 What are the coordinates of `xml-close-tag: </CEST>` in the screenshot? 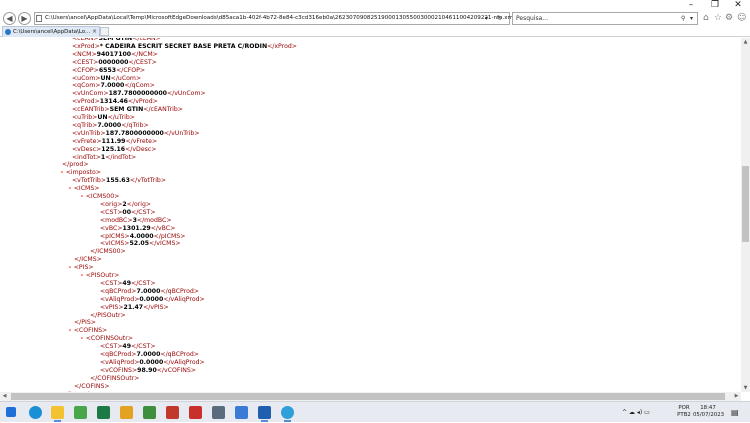 It's located at (142, 62).